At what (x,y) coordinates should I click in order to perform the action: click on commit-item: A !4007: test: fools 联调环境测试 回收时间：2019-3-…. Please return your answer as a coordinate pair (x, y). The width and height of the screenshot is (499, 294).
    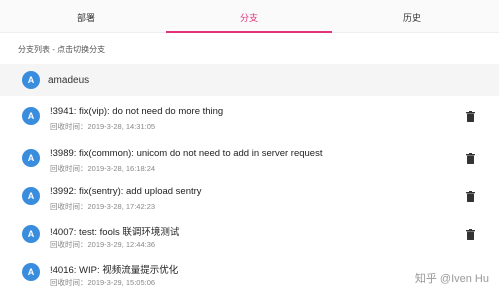
    Looking at the image, I should click on (249, 239).